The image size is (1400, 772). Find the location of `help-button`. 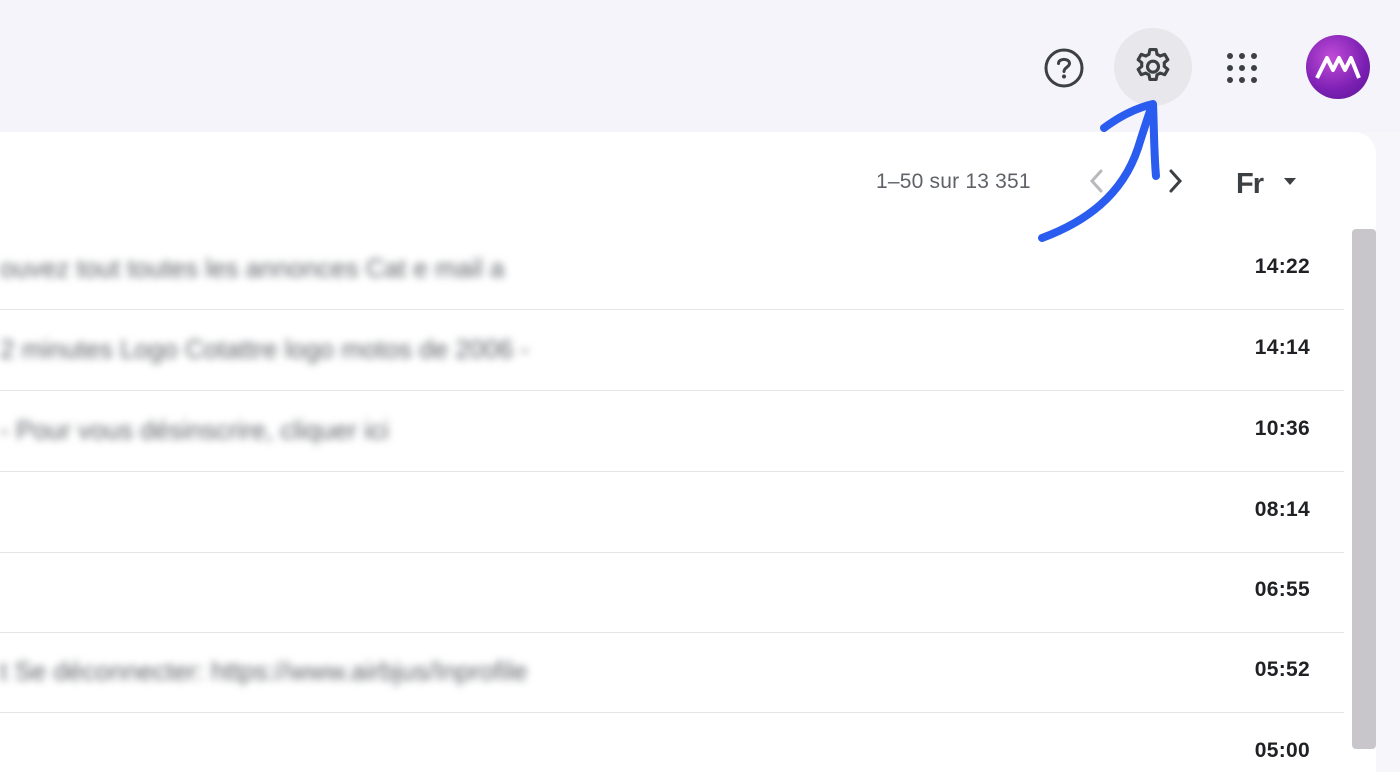

help-button is located at coordinates (1064, 68).